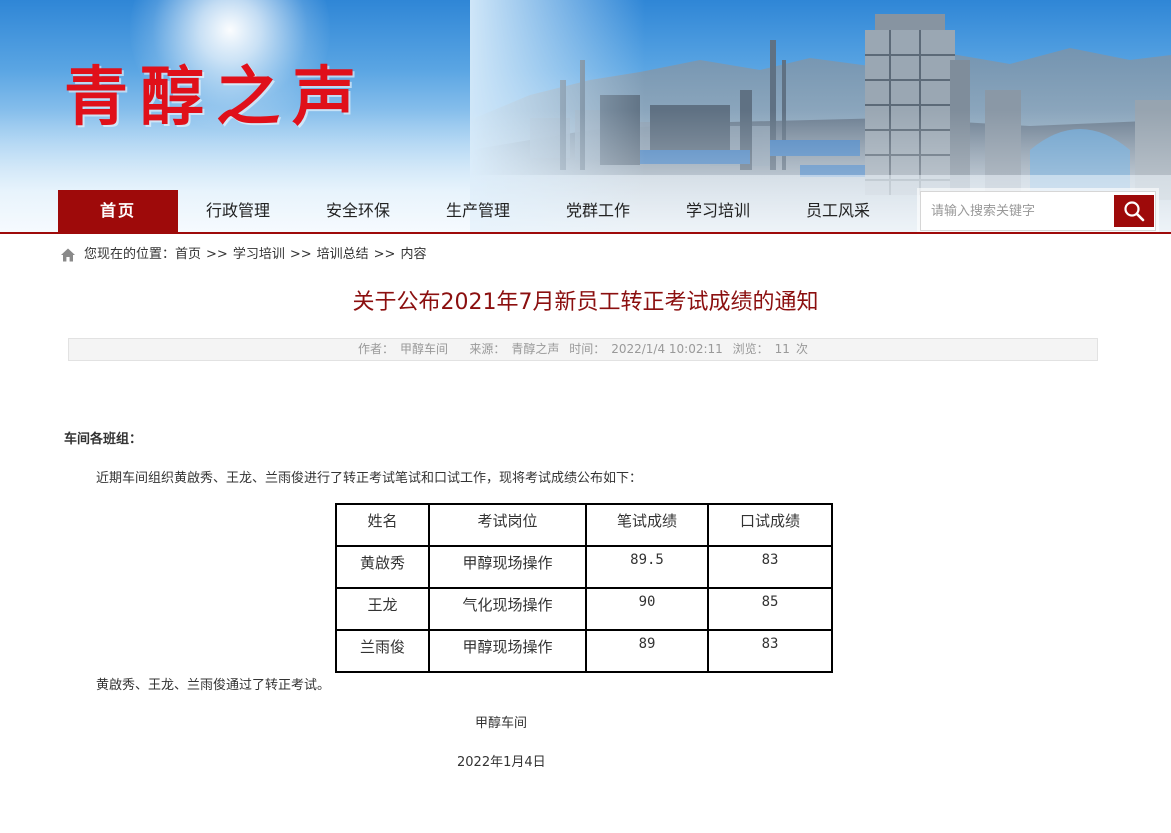 The height and width of the screenshot is (833, 1171). Describe the element at coordinates (238, 211) in the screenshot. I see `nav-item-admin: 行政管理` at that location.